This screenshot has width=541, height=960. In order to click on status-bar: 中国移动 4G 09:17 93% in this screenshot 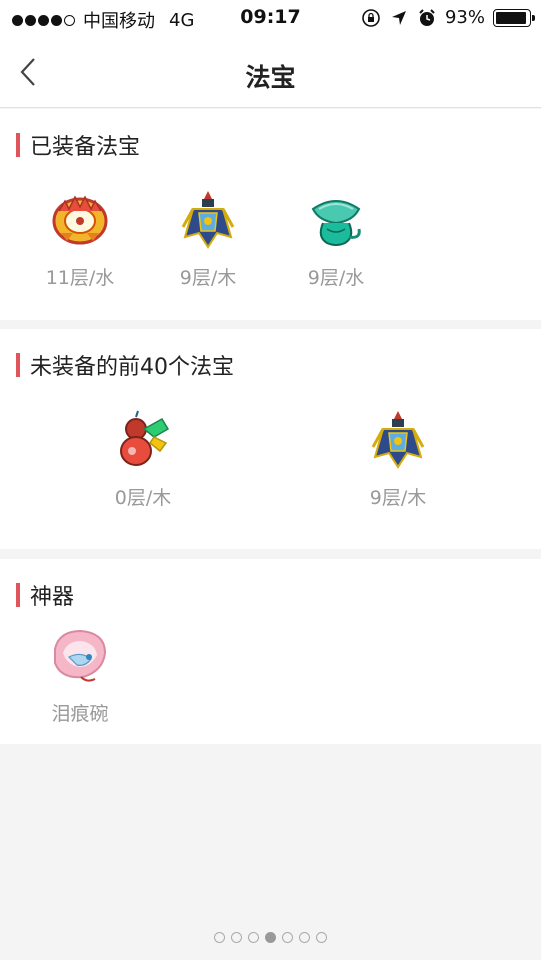, I will do `click(270, 18)`.